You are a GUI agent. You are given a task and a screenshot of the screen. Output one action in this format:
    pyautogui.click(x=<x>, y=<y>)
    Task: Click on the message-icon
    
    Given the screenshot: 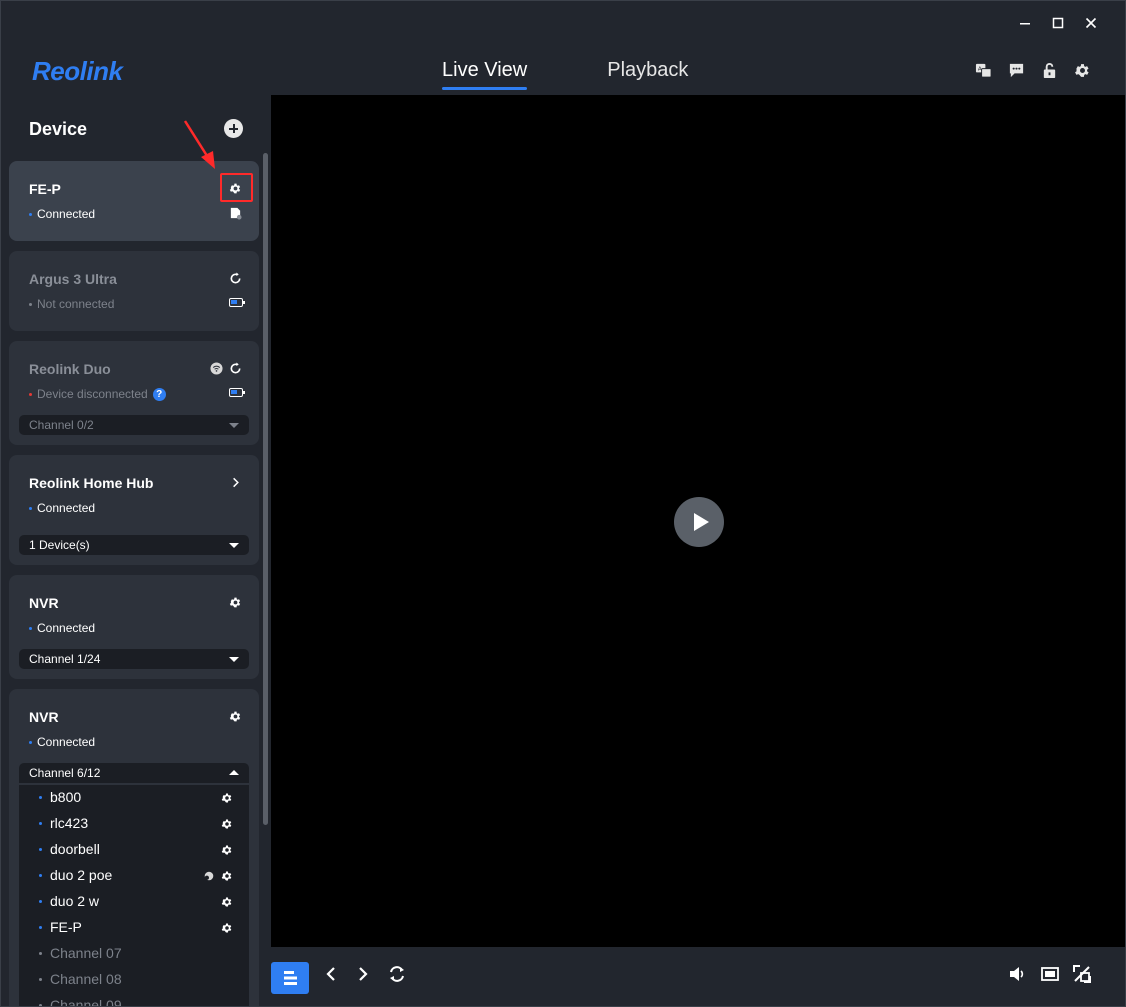 What is the action you would take?
    pyautogui.click(x=1016, y=70)
    